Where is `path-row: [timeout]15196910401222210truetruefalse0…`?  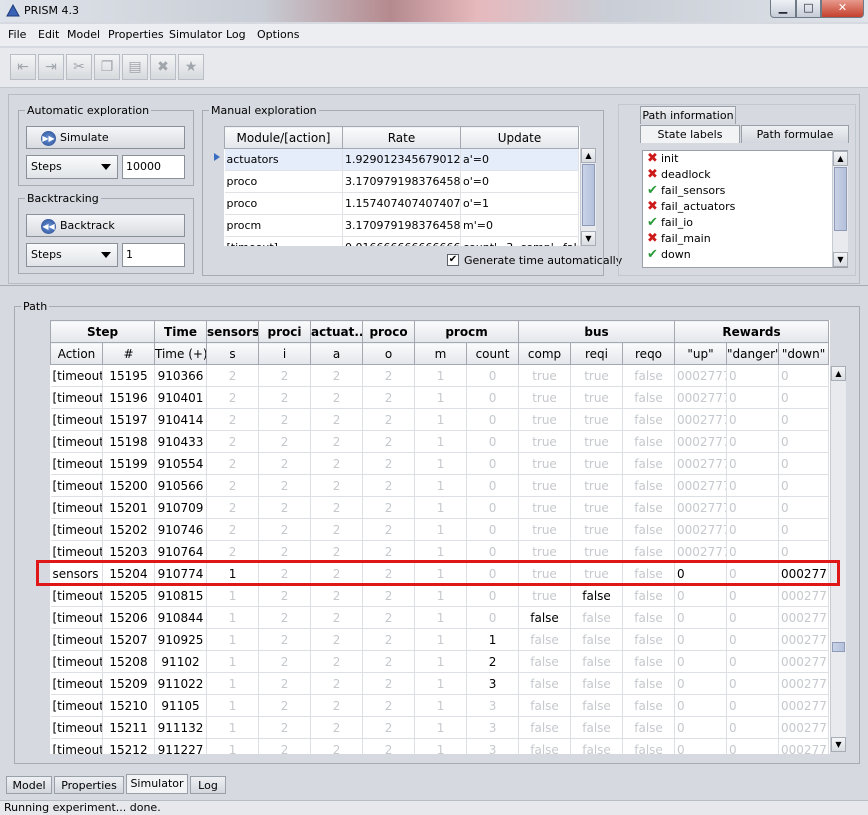 path-row: [timeout]15196910401222210truetruefalse0… is located at coordinates (440, 397).